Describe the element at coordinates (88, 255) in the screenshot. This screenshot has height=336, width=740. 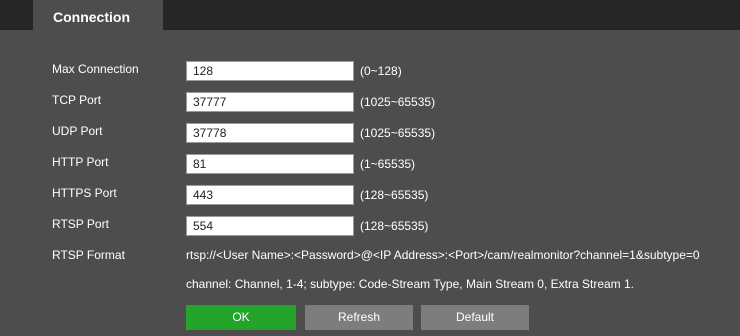
I see `rtsp-format-label: RTSP Format` at that location.